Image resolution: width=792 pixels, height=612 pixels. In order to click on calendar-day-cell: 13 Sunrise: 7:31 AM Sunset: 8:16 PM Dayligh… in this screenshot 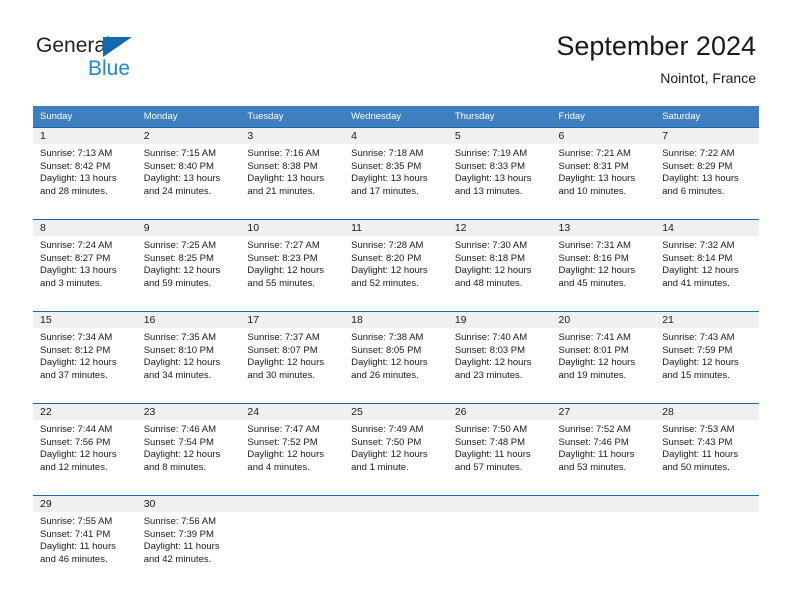, I will do `click(603, 265)`.